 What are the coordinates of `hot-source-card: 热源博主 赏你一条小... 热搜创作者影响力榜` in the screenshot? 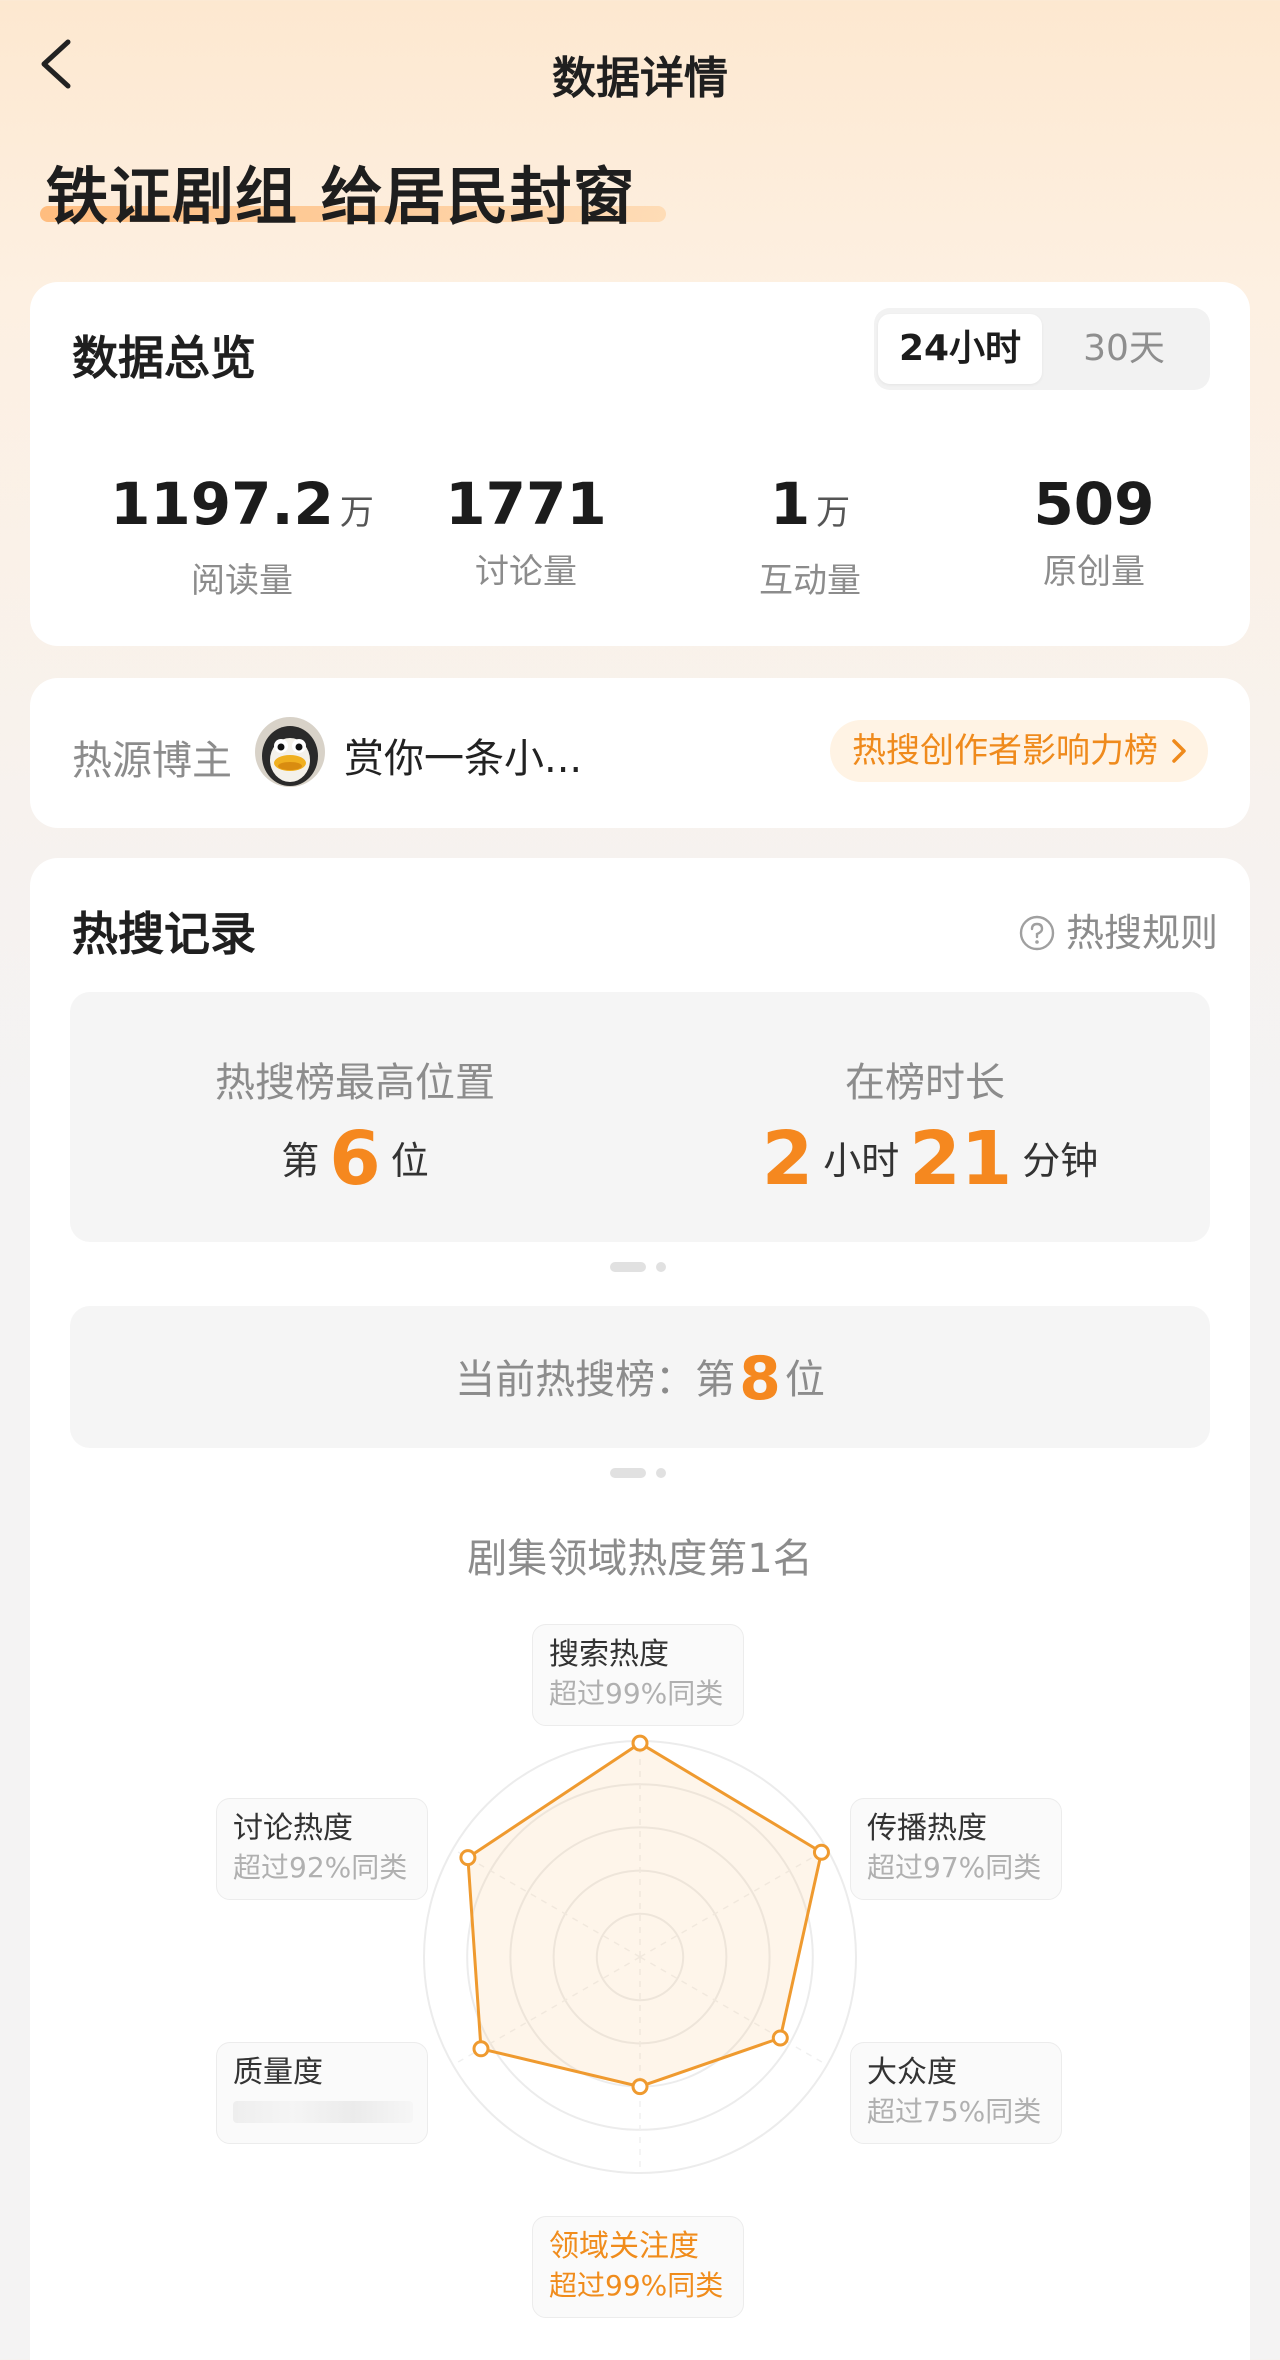 It's located at (640, 753).